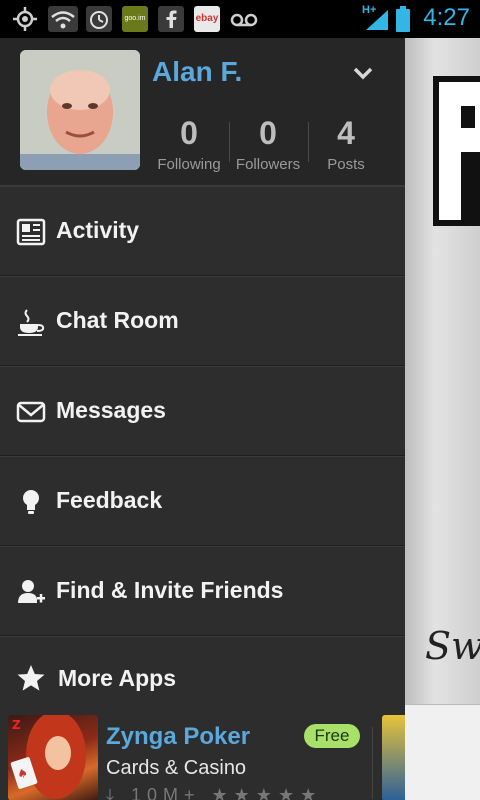 The height and width of the screenshot is (800, 480). I want to click on voicemail-icon, so click(244, 20).